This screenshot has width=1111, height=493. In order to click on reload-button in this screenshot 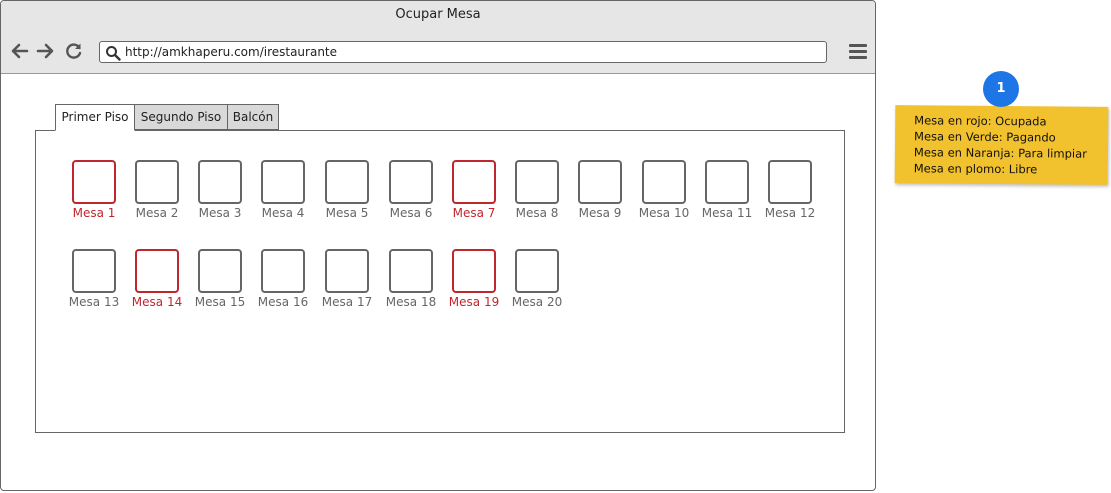, I will do `click(74, 51)`.